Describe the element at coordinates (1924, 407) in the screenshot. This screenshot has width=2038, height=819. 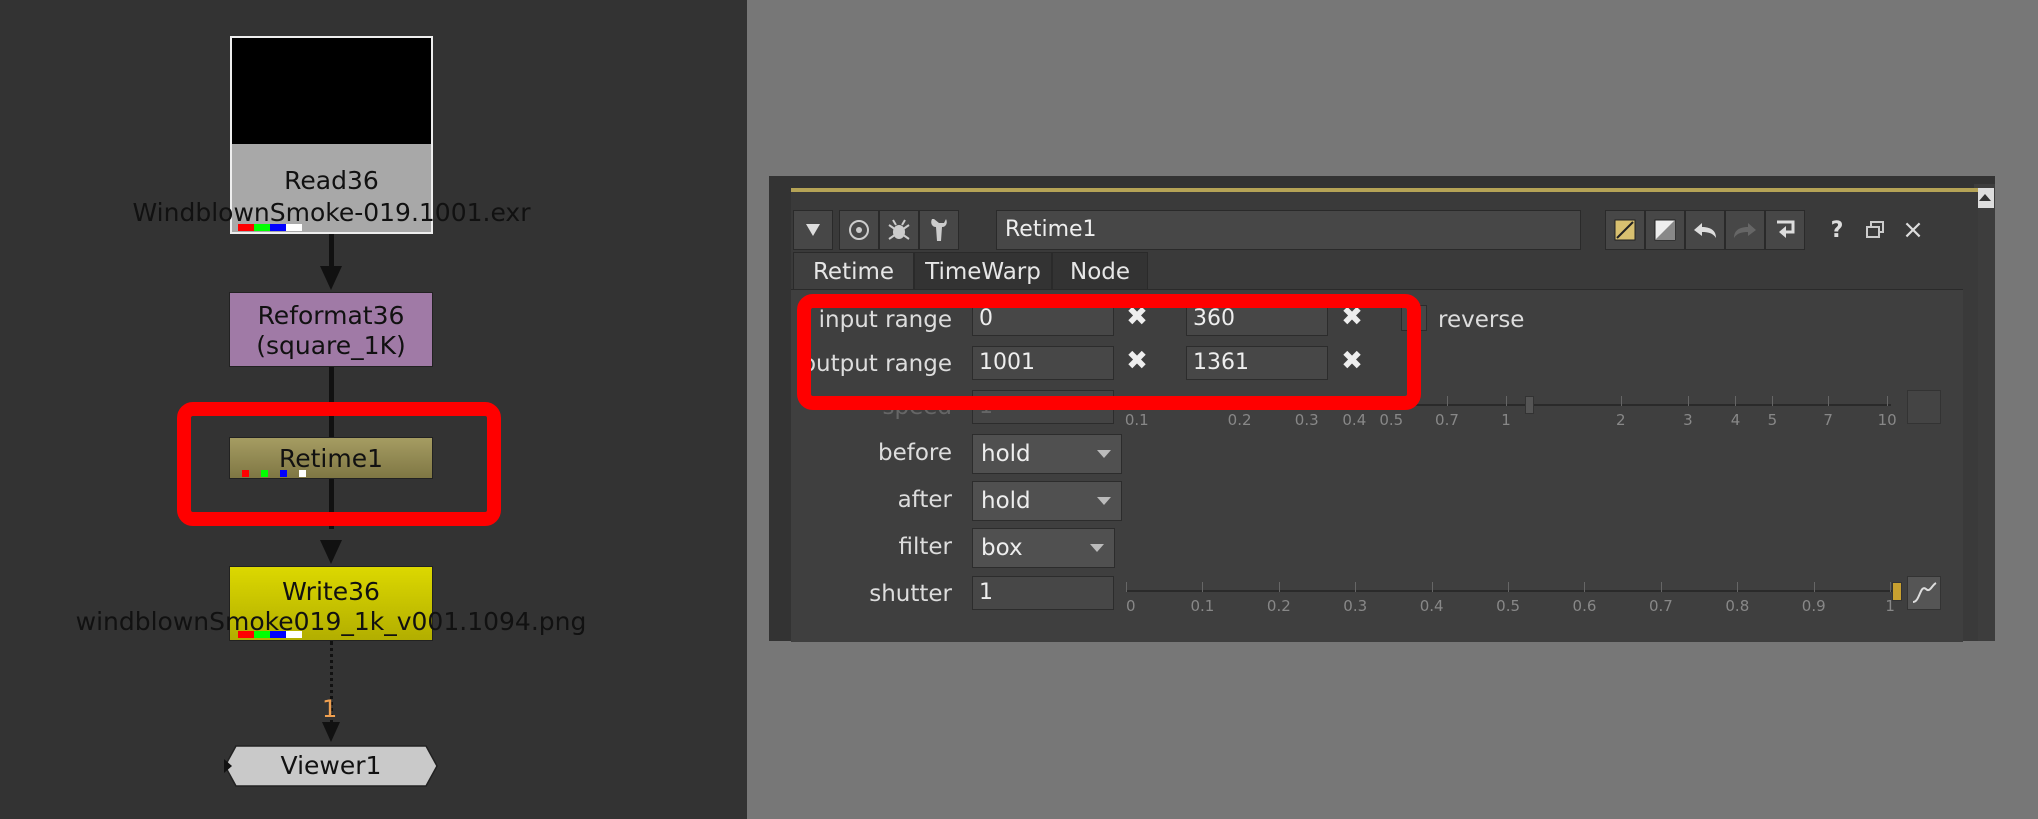
I see `speed-animation-button` at that location.